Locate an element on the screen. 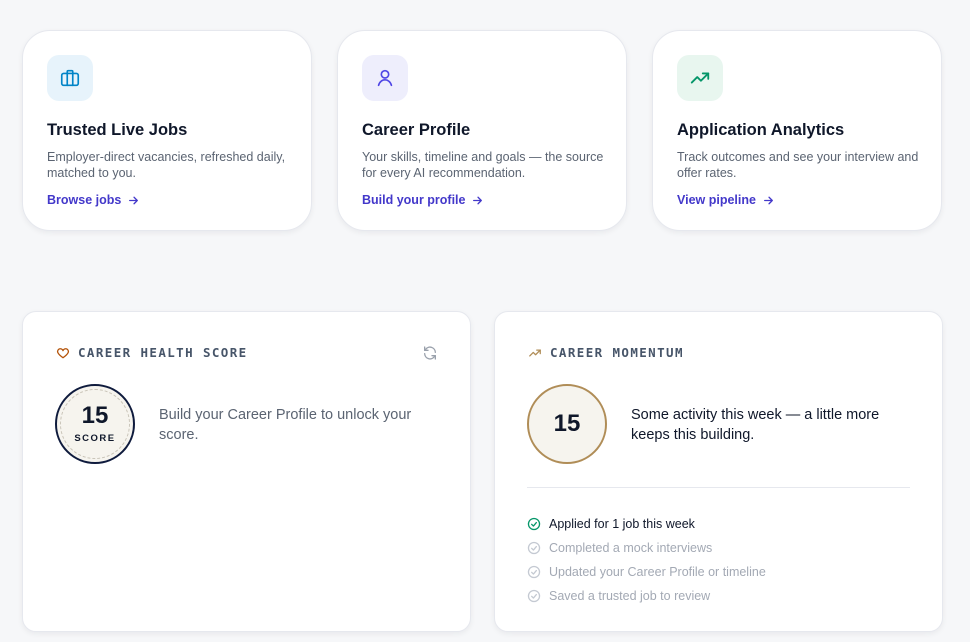  momentum-score-ring: 15 is located at coordinates (567, 424).